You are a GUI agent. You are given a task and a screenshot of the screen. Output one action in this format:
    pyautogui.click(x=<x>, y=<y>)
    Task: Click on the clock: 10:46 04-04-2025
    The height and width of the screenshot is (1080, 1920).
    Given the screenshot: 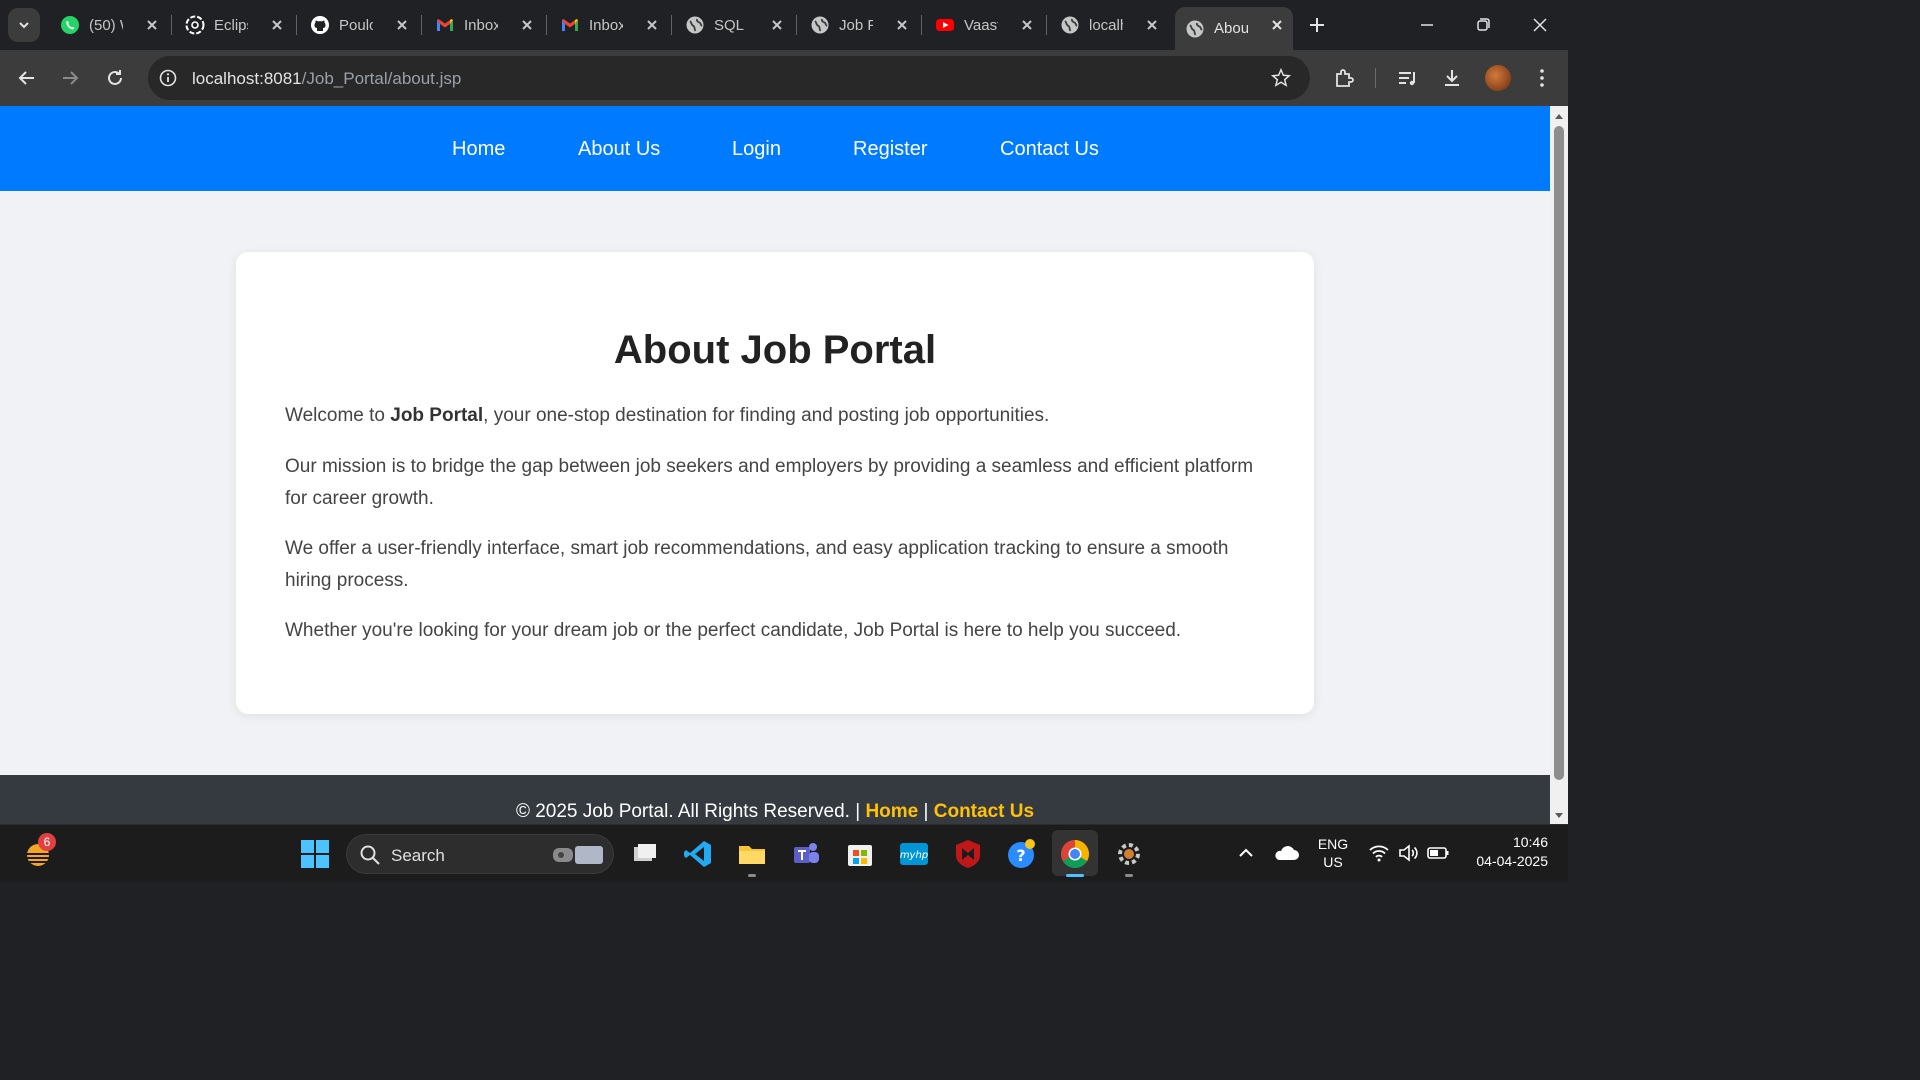 What is the action you would take?
    pyautogui.click(x=1506, y=851)
    